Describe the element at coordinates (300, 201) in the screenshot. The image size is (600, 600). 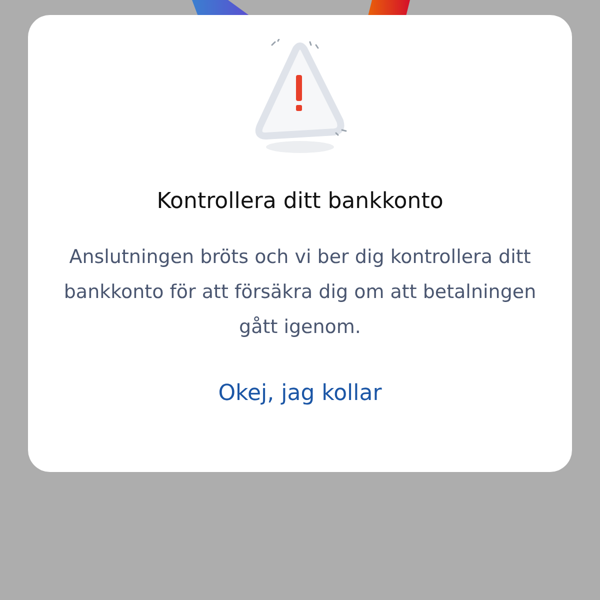
I see `dialog-title: Kontrollera ditt bankkonto` at that location.